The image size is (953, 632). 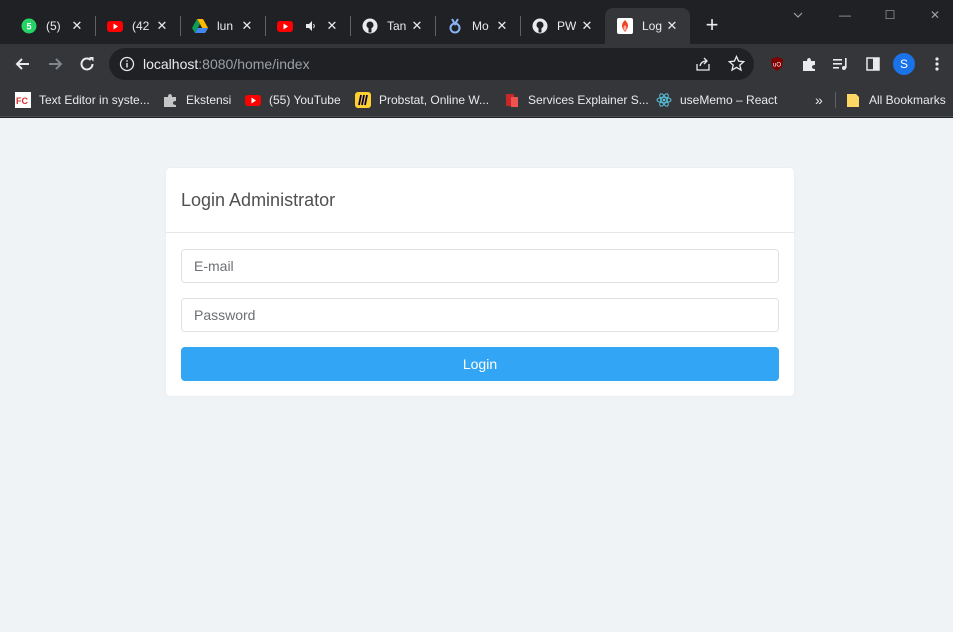 I want to click on tab-login-active: Log ✕, so click(x=647, y=26).